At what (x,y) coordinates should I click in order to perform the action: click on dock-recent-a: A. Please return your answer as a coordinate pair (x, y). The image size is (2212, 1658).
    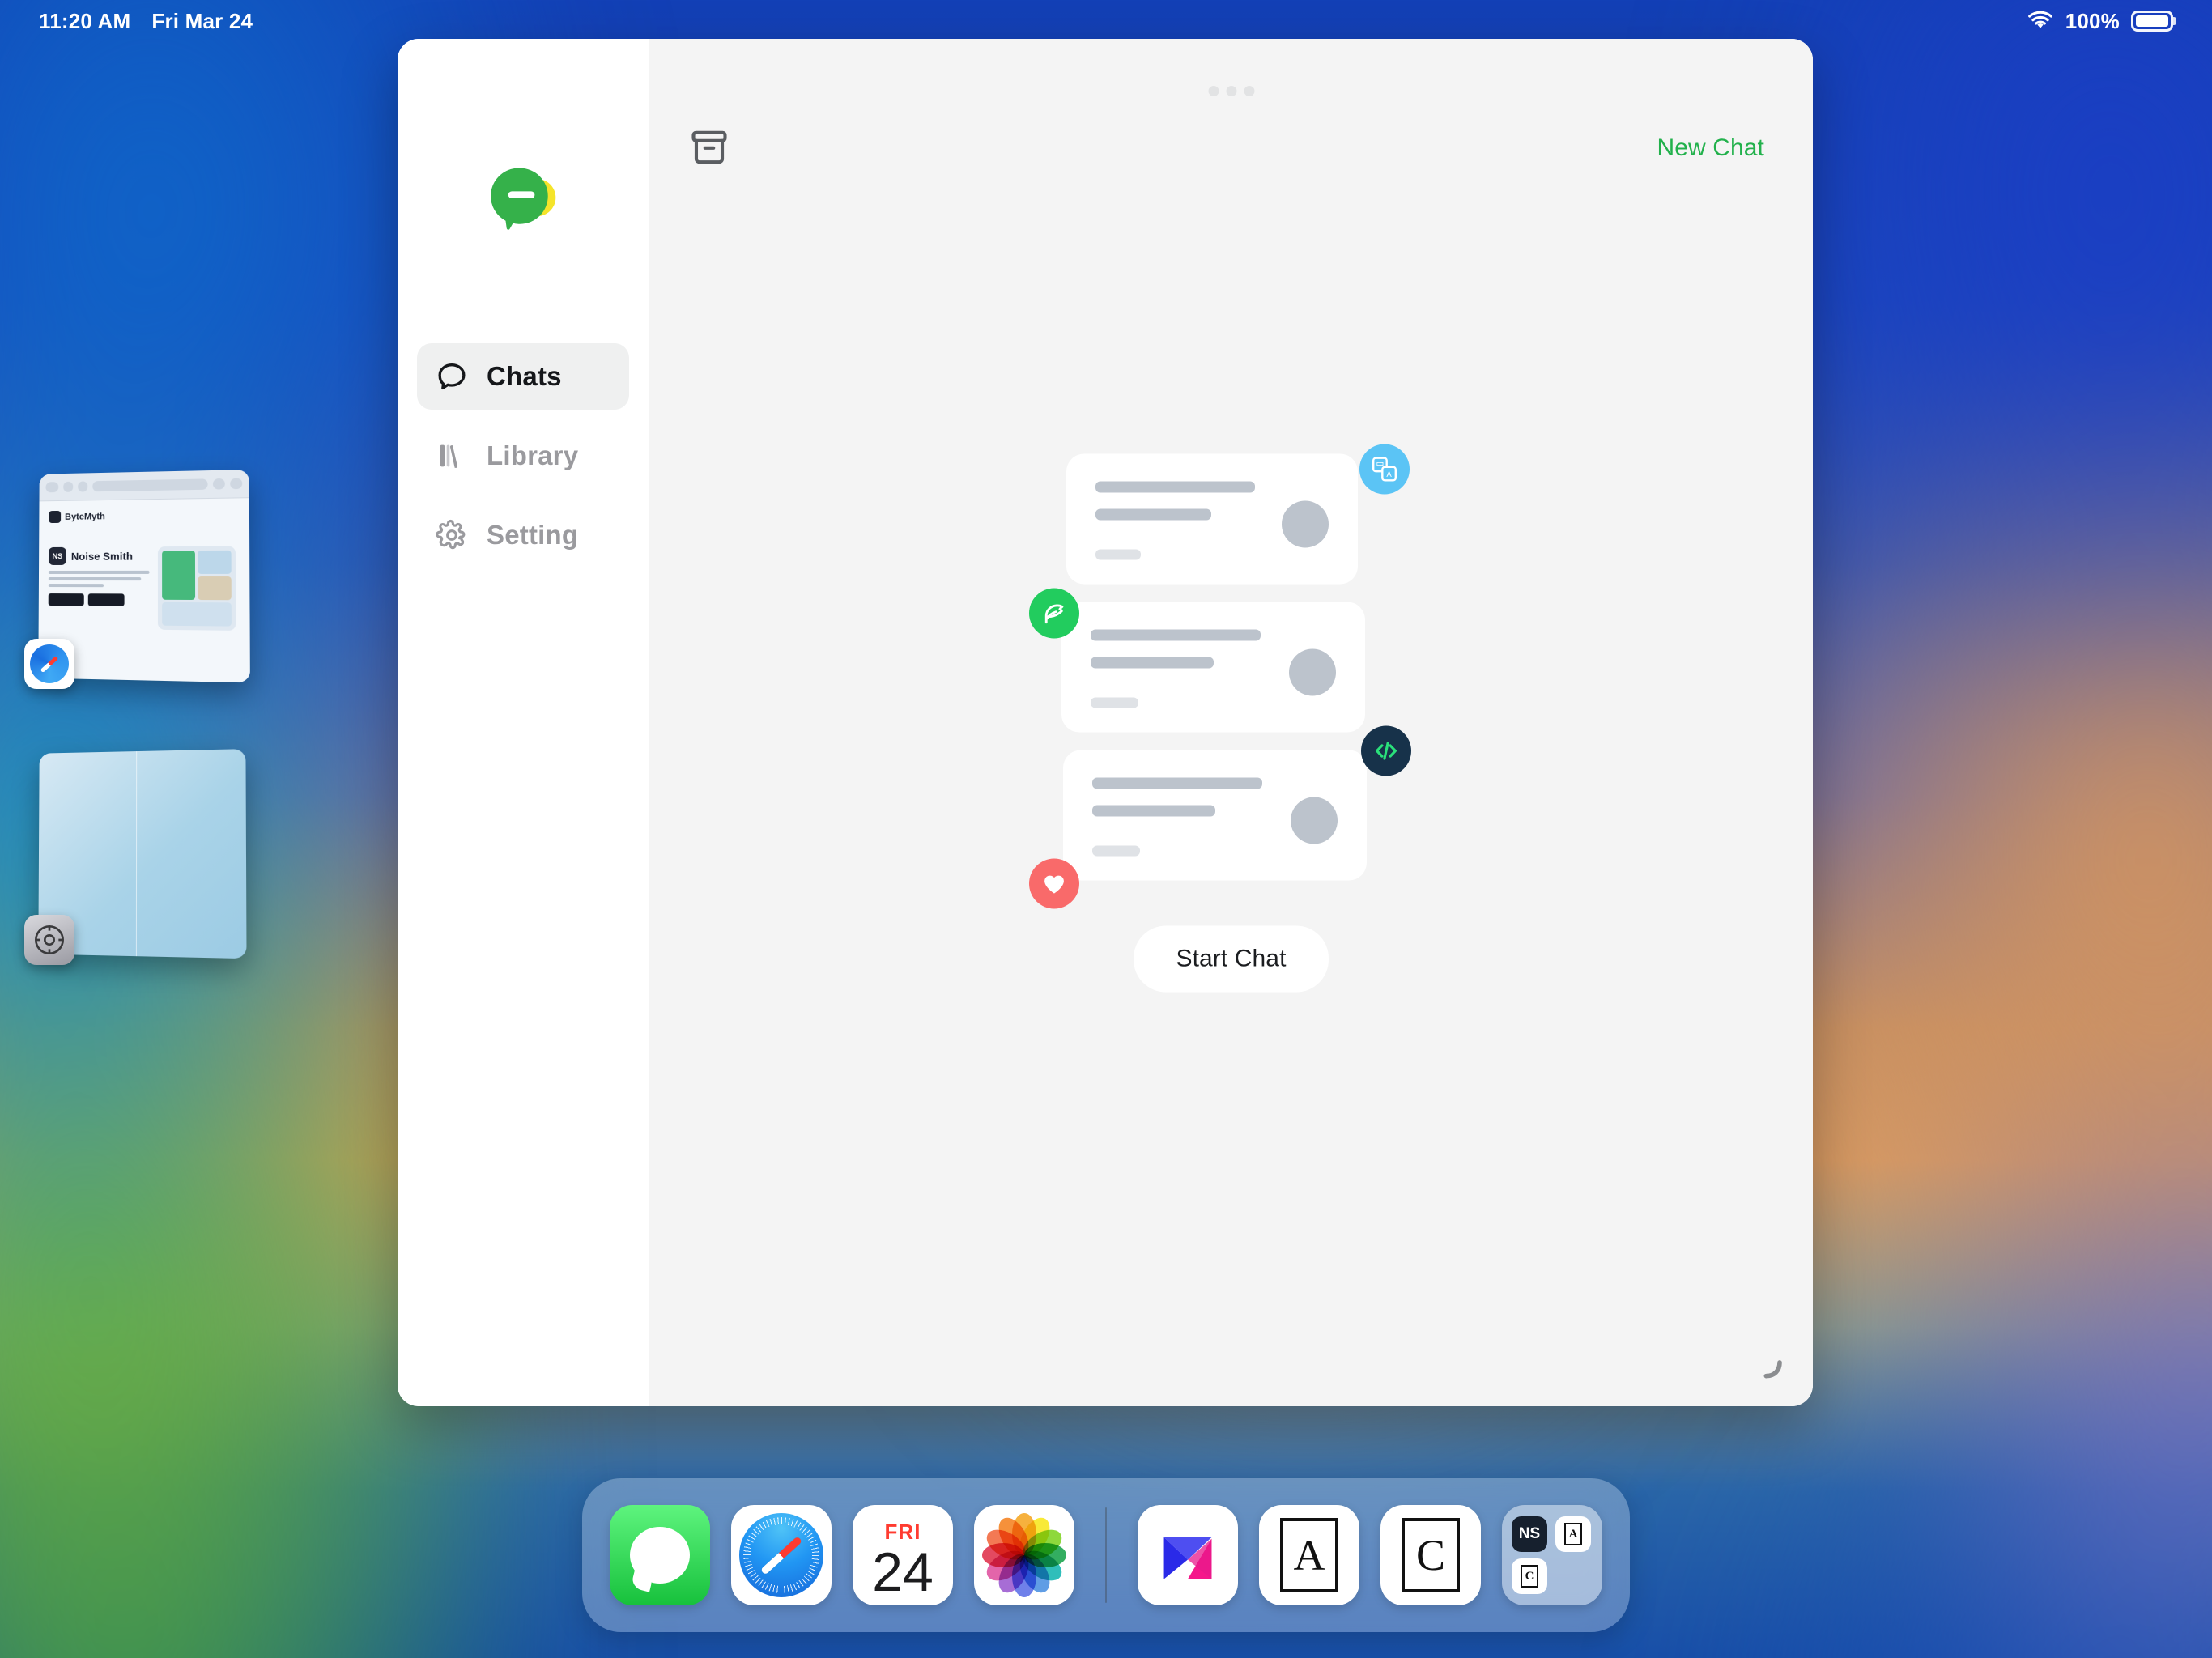
    Looking at the image, I should click on (1309, 1555).